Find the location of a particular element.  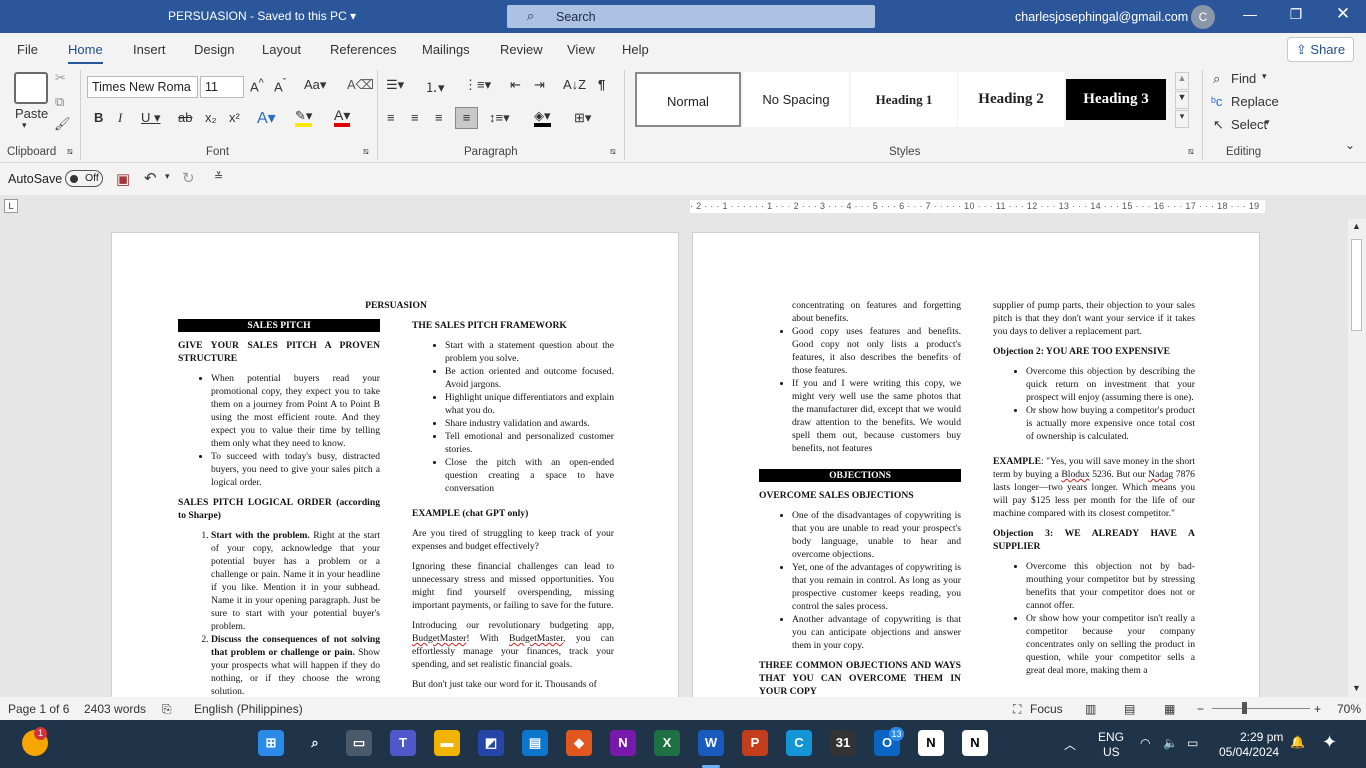

zoom-in-icon: + is located at coordinates (1317, 709).